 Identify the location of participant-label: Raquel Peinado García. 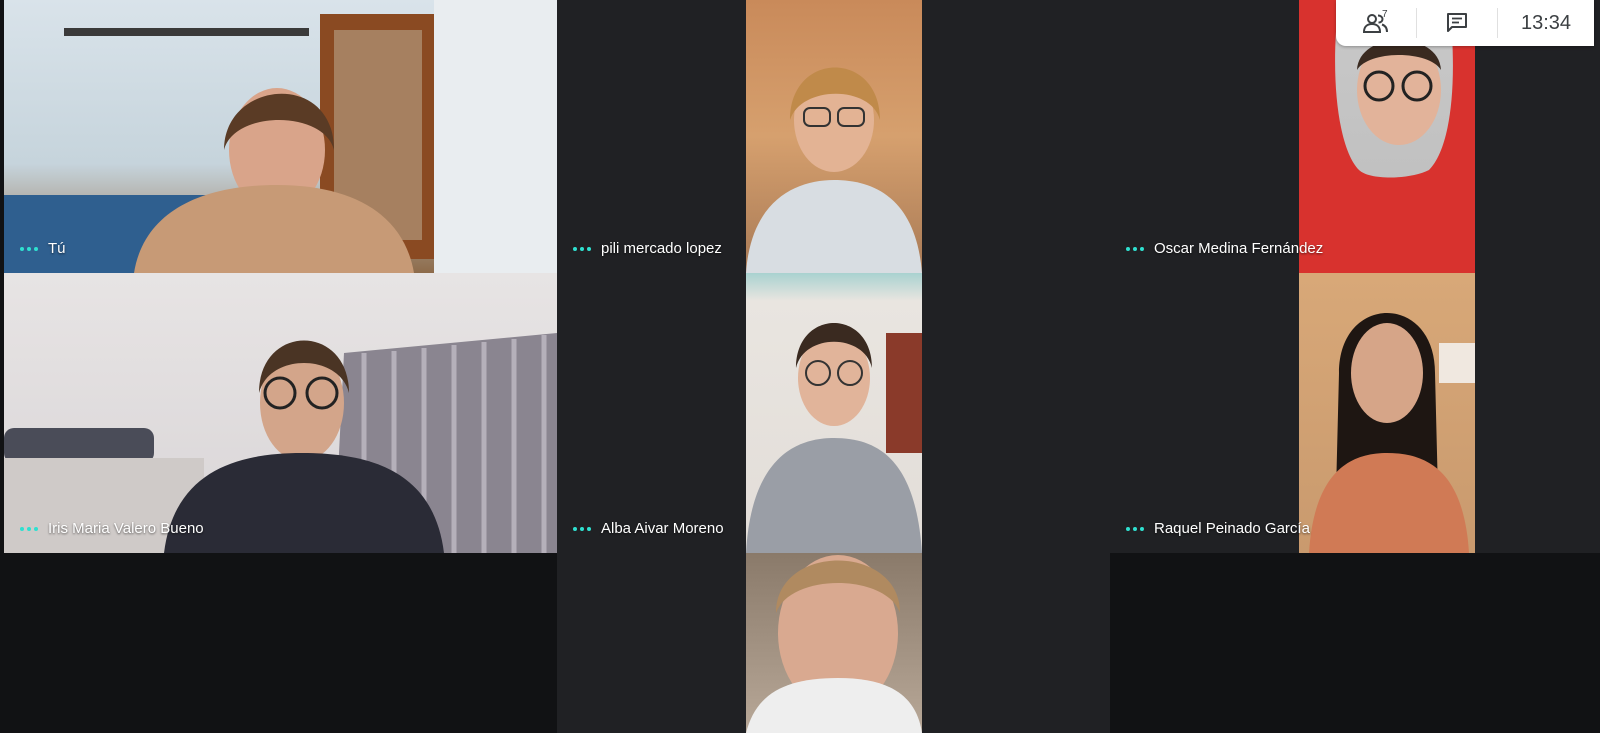
(1218, 528).